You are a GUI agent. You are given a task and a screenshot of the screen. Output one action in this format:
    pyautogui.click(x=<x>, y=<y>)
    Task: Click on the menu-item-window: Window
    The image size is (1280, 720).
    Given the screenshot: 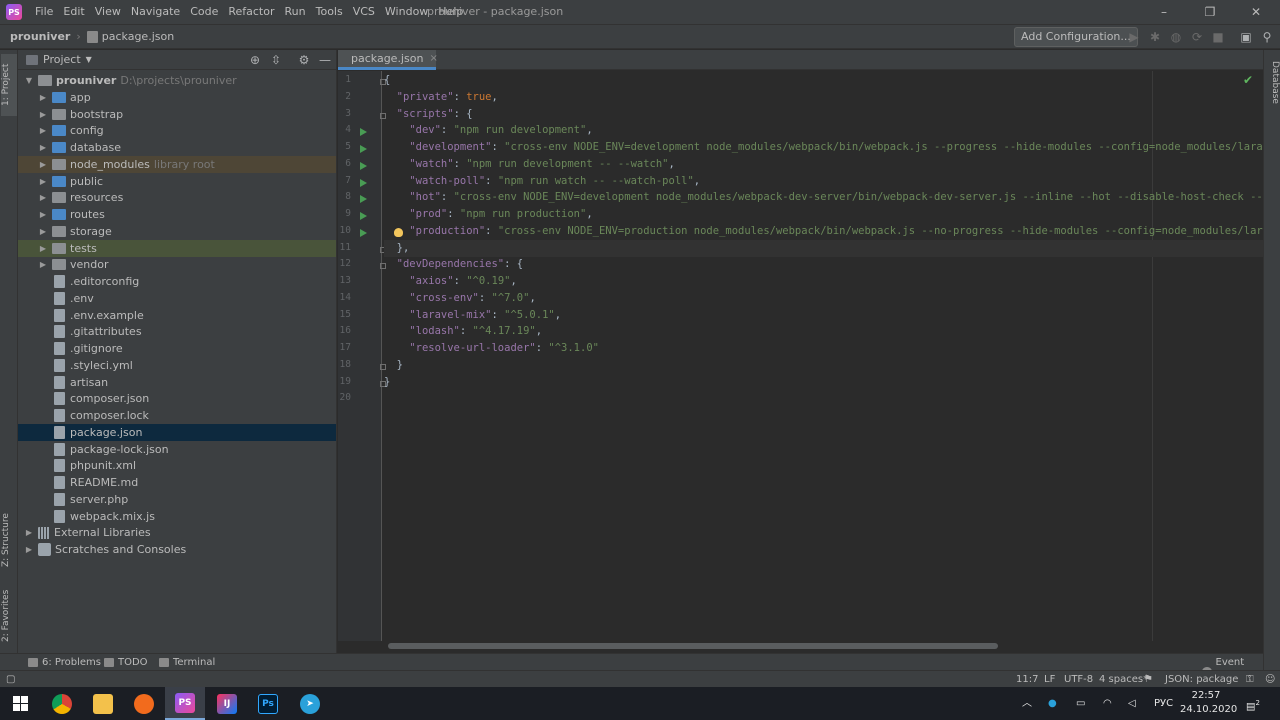 What is the action you would take?
    pyautogui.click(x=406, y=12)
    